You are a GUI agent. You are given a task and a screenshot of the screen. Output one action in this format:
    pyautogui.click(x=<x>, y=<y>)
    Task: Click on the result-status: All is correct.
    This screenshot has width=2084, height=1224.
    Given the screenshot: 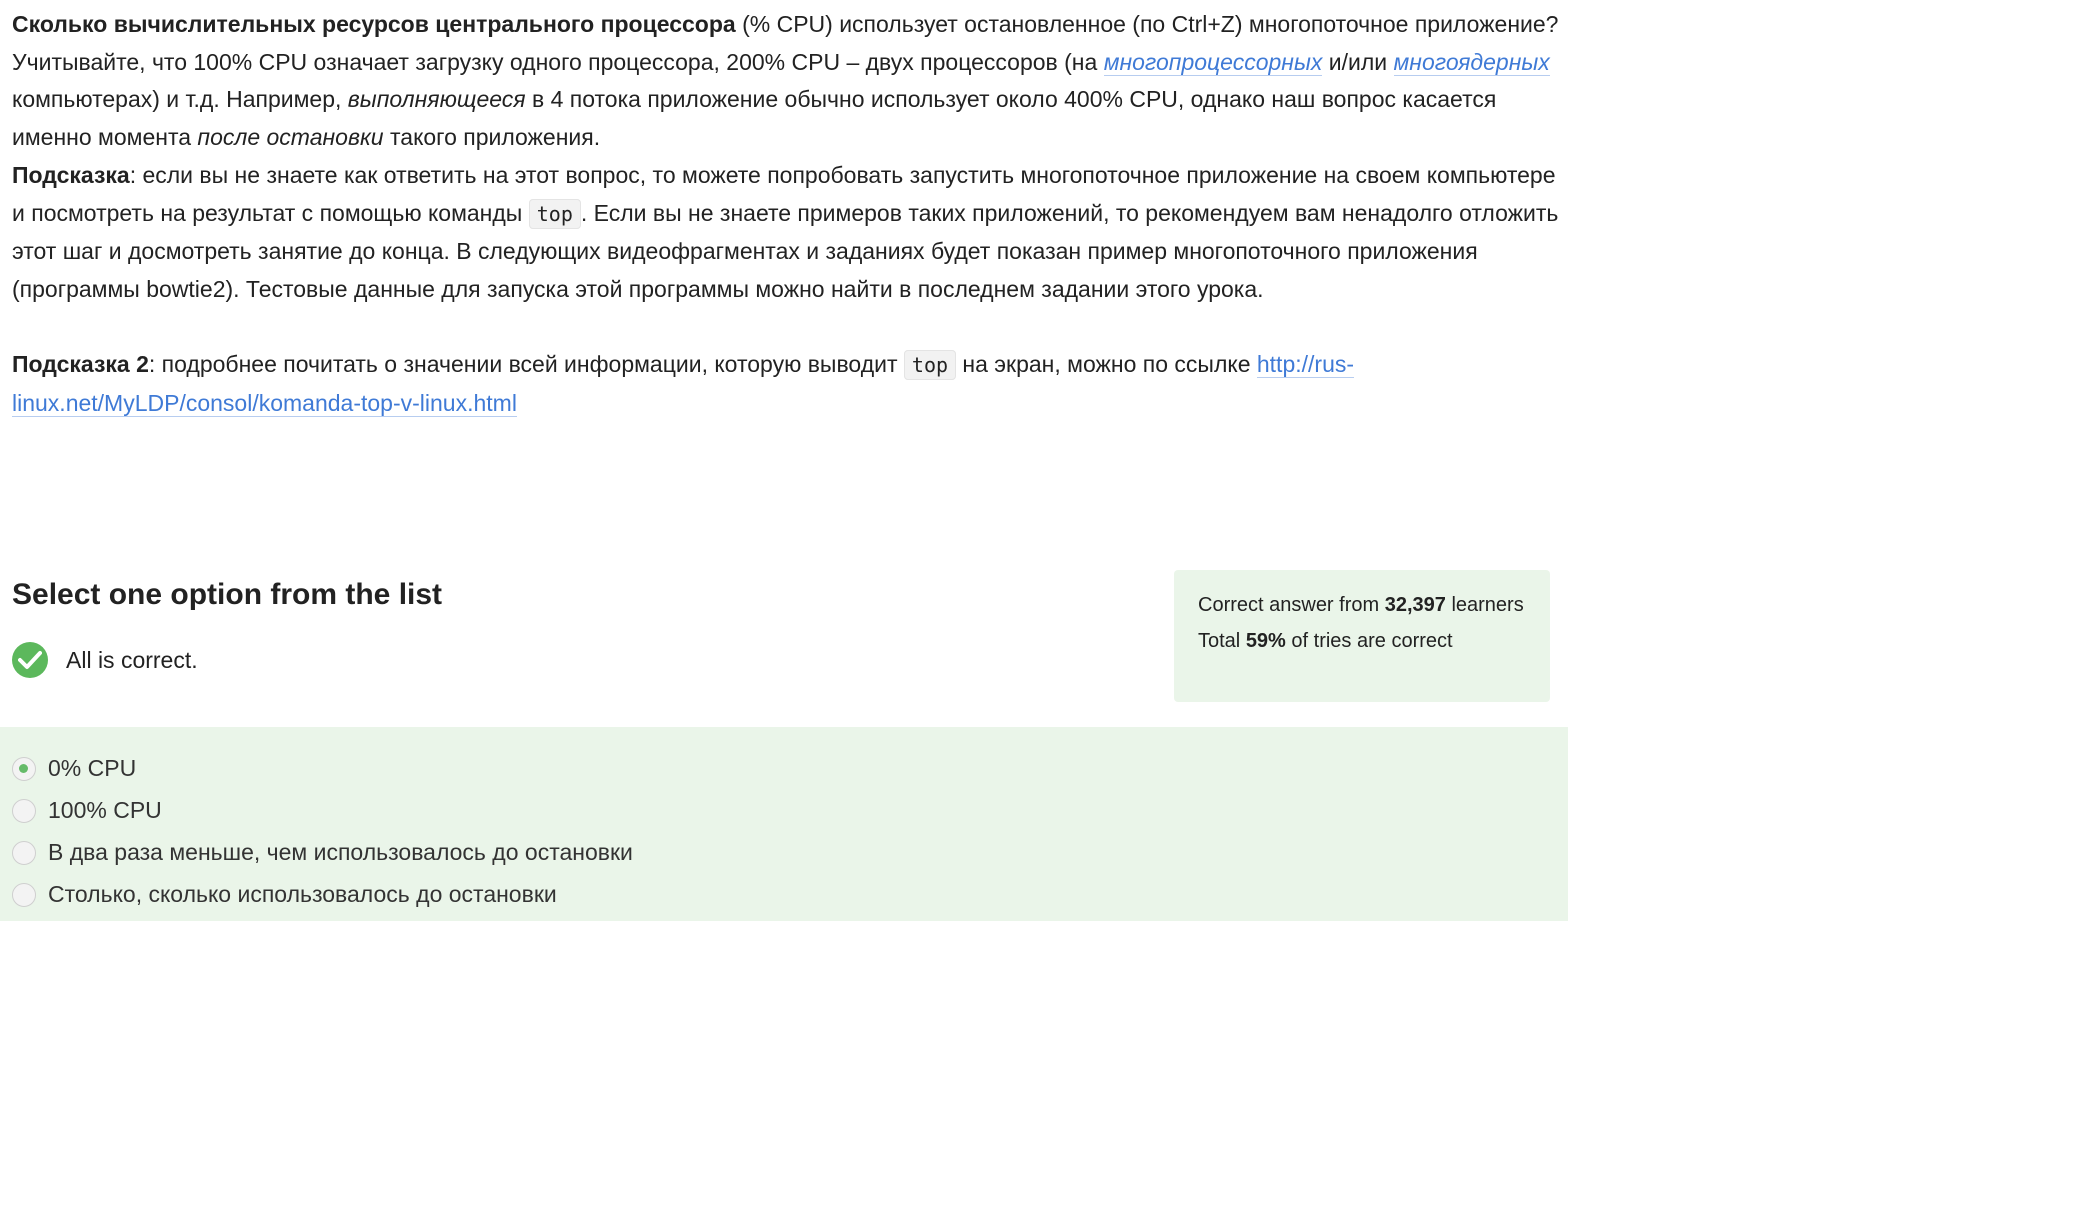 What is the action you would take?
    pyautogui.click(x=105, y=660)
    